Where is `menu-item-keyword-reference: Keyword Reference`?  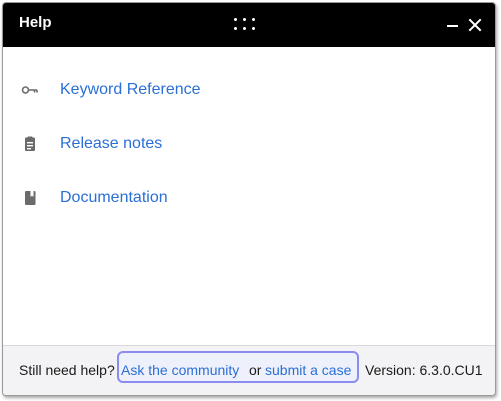
menu-item-keyword-reference: Keyword Reference is located at coordinates (133, 90).